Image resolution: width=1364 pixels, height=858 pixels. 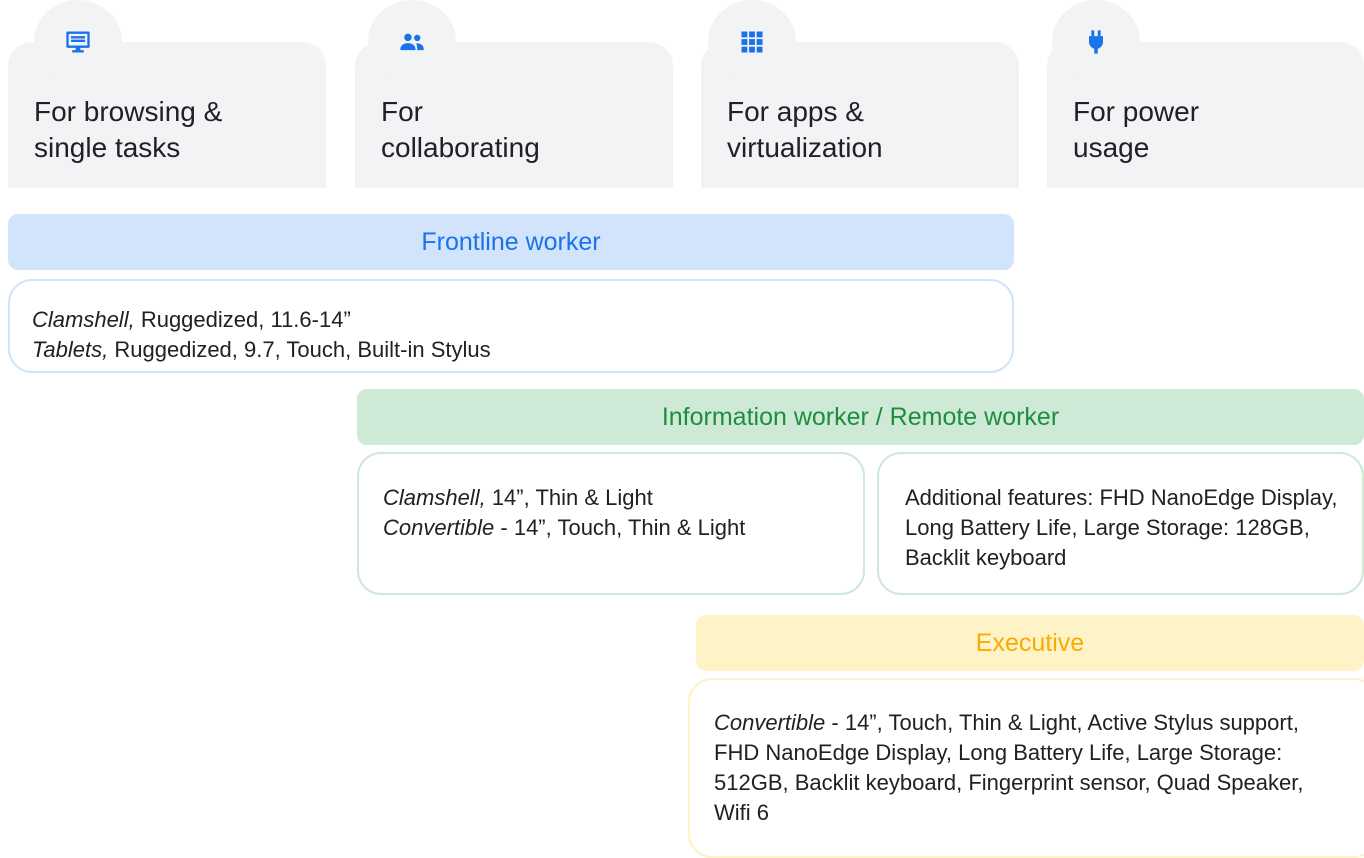 I want to click on category-card-browsing: For browsing & single tasks, so click(x=167, y=94).